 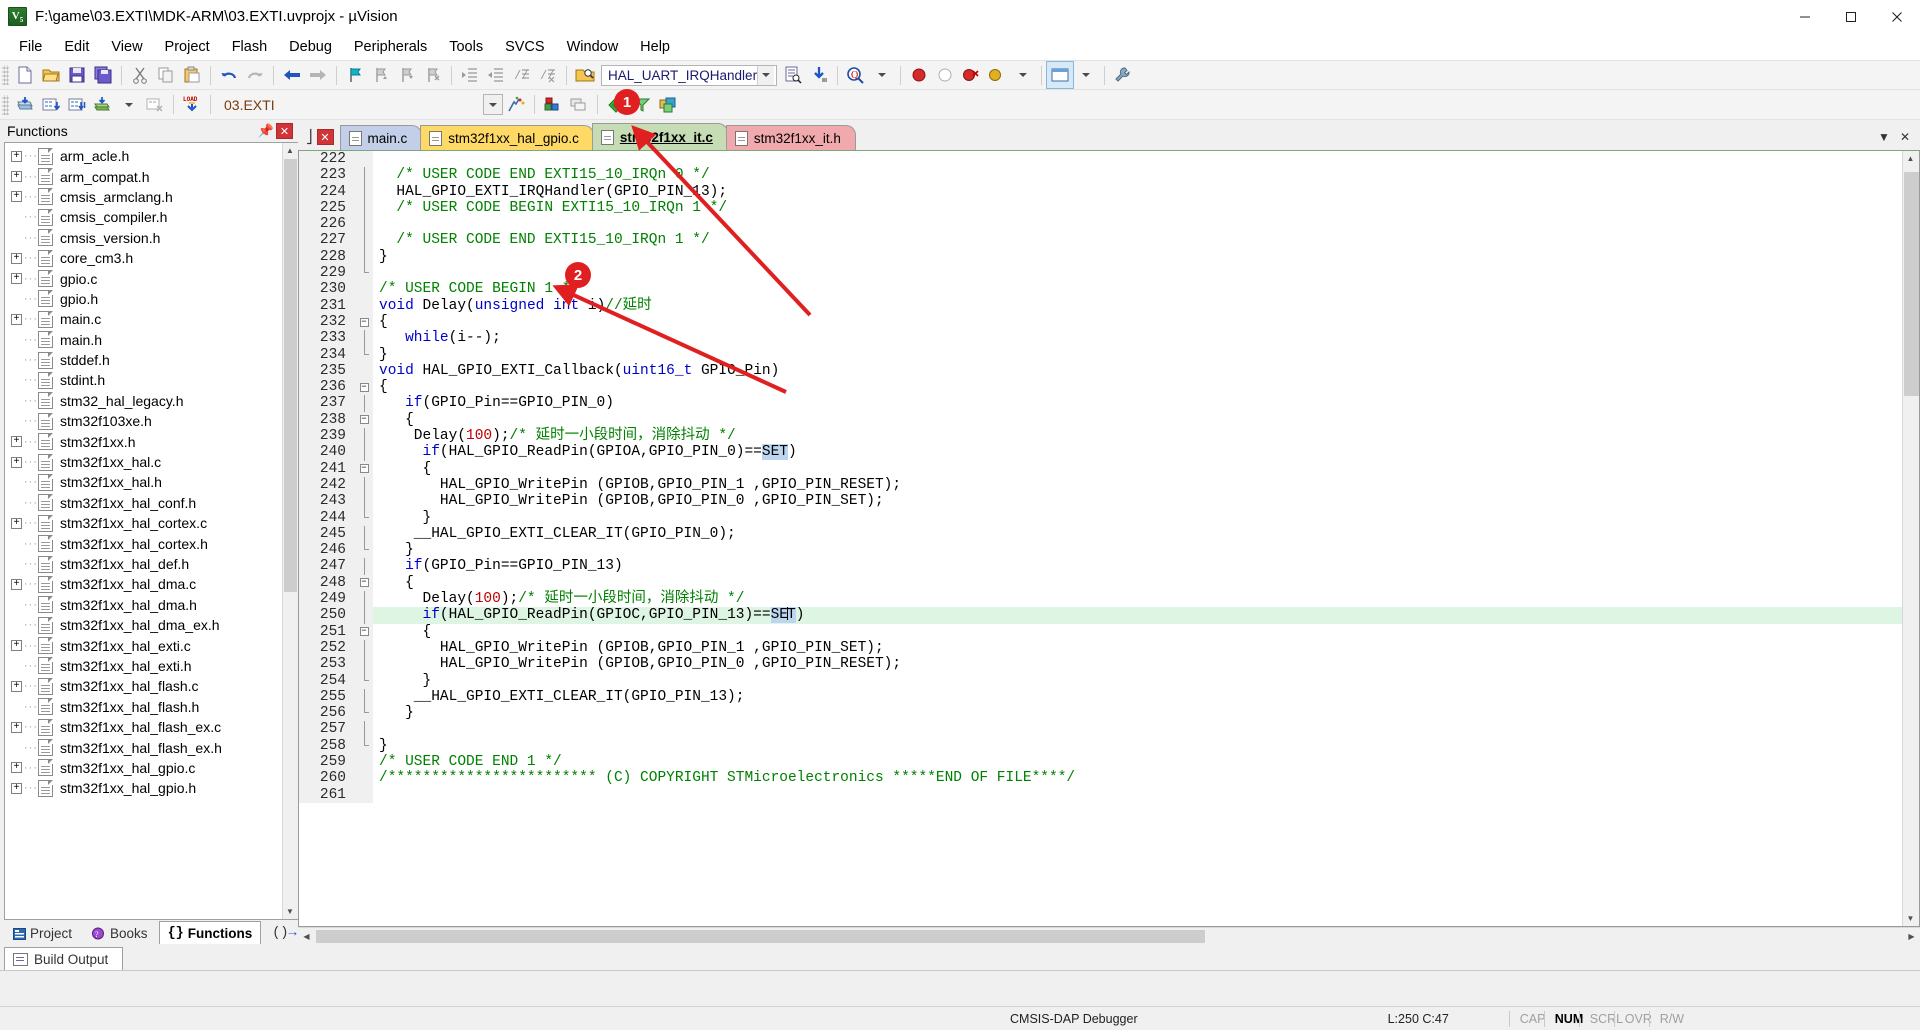 I want to click on scroll-up-icon: ▲, so click(x=1910, y=158).